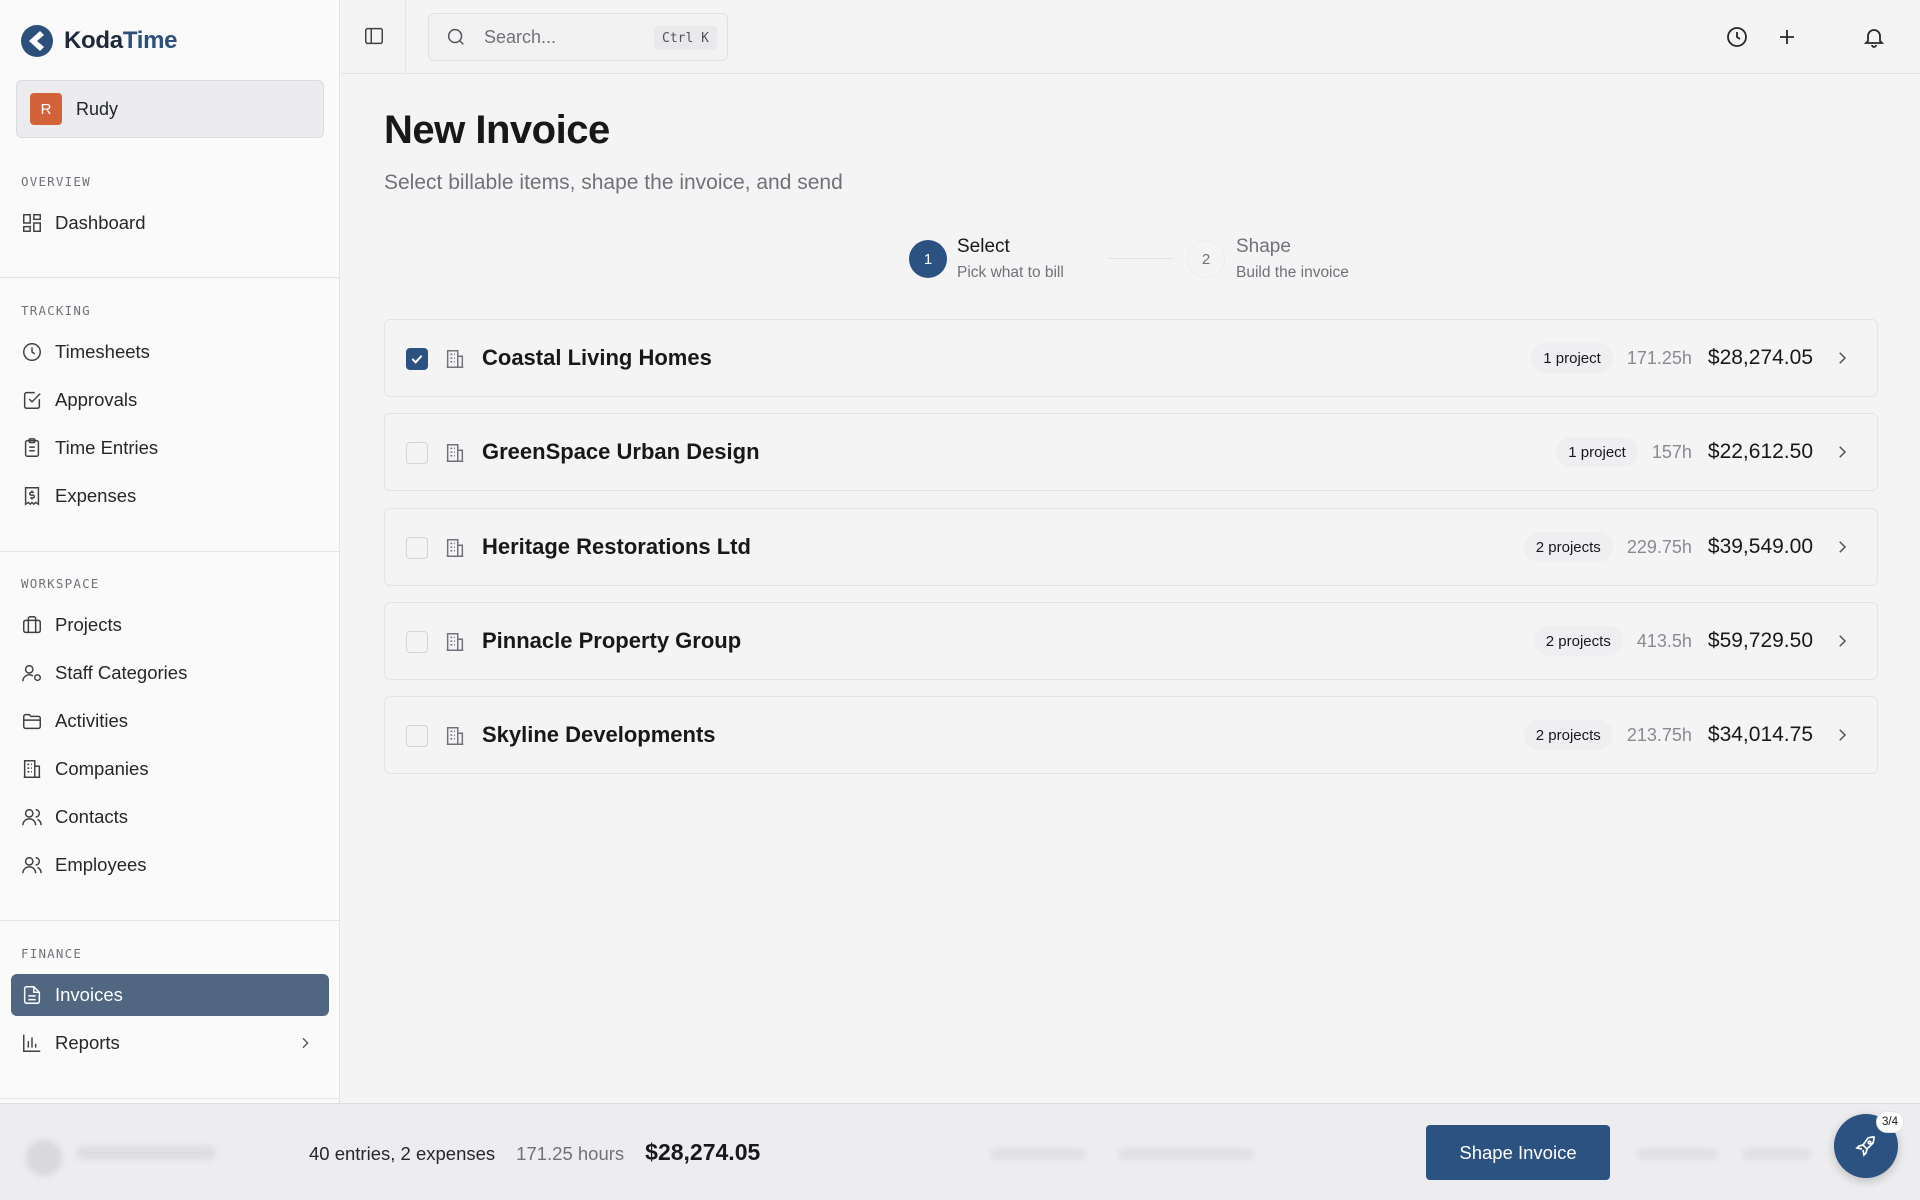  What do you see at coordinates (612, 640) in the screenshot?
I see `company-name: Pinnacle Property Group` at bounding box center [612, 640].